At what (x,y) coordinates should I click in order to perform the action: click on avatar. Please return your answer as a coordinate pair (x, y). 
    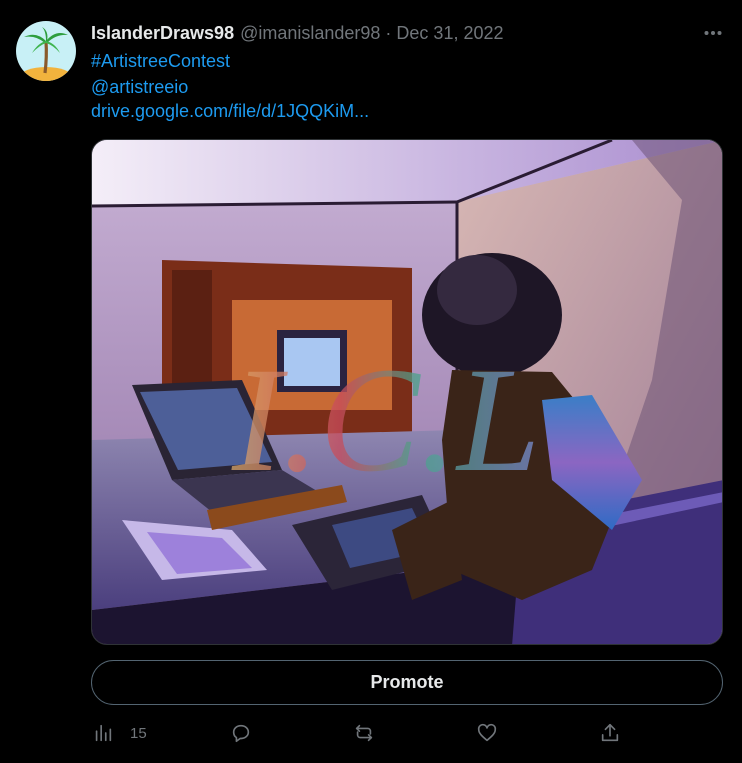
    Looking at the image, I should click on (46, 51).